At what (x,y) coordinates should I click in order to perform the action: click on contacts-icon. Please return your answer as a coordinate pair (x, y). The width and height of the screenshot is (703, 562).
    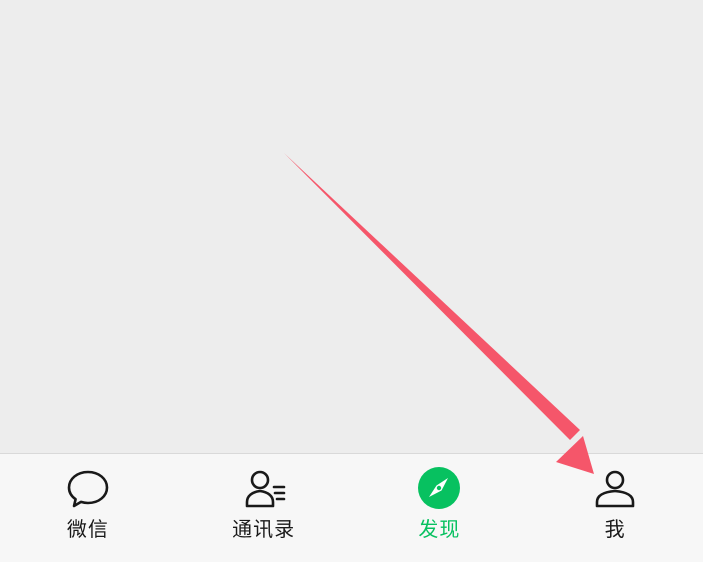
    Looking at the image, I should click on (264, 488).